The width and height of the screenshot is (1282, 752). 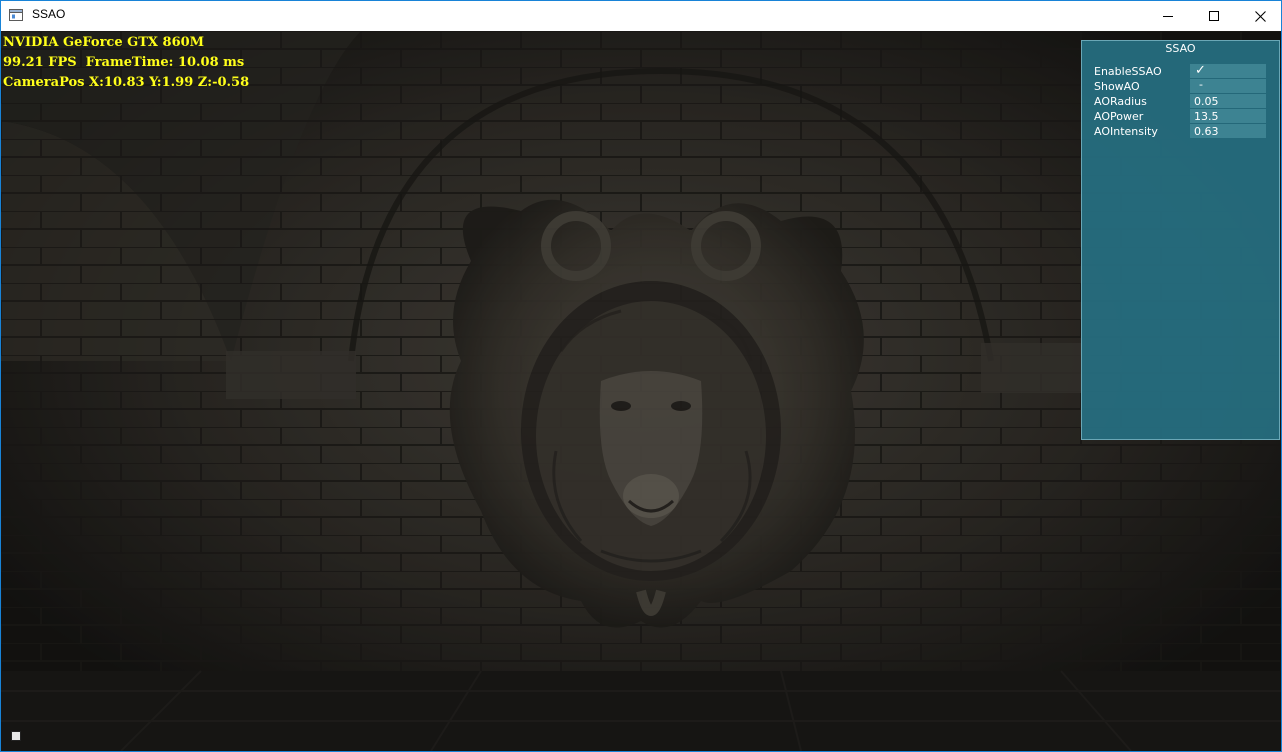 What do you see at coordinates (1128, 71) in the screenshot?
I see `setting-label: EnableSSAO` at bounding box center [1128, 71].